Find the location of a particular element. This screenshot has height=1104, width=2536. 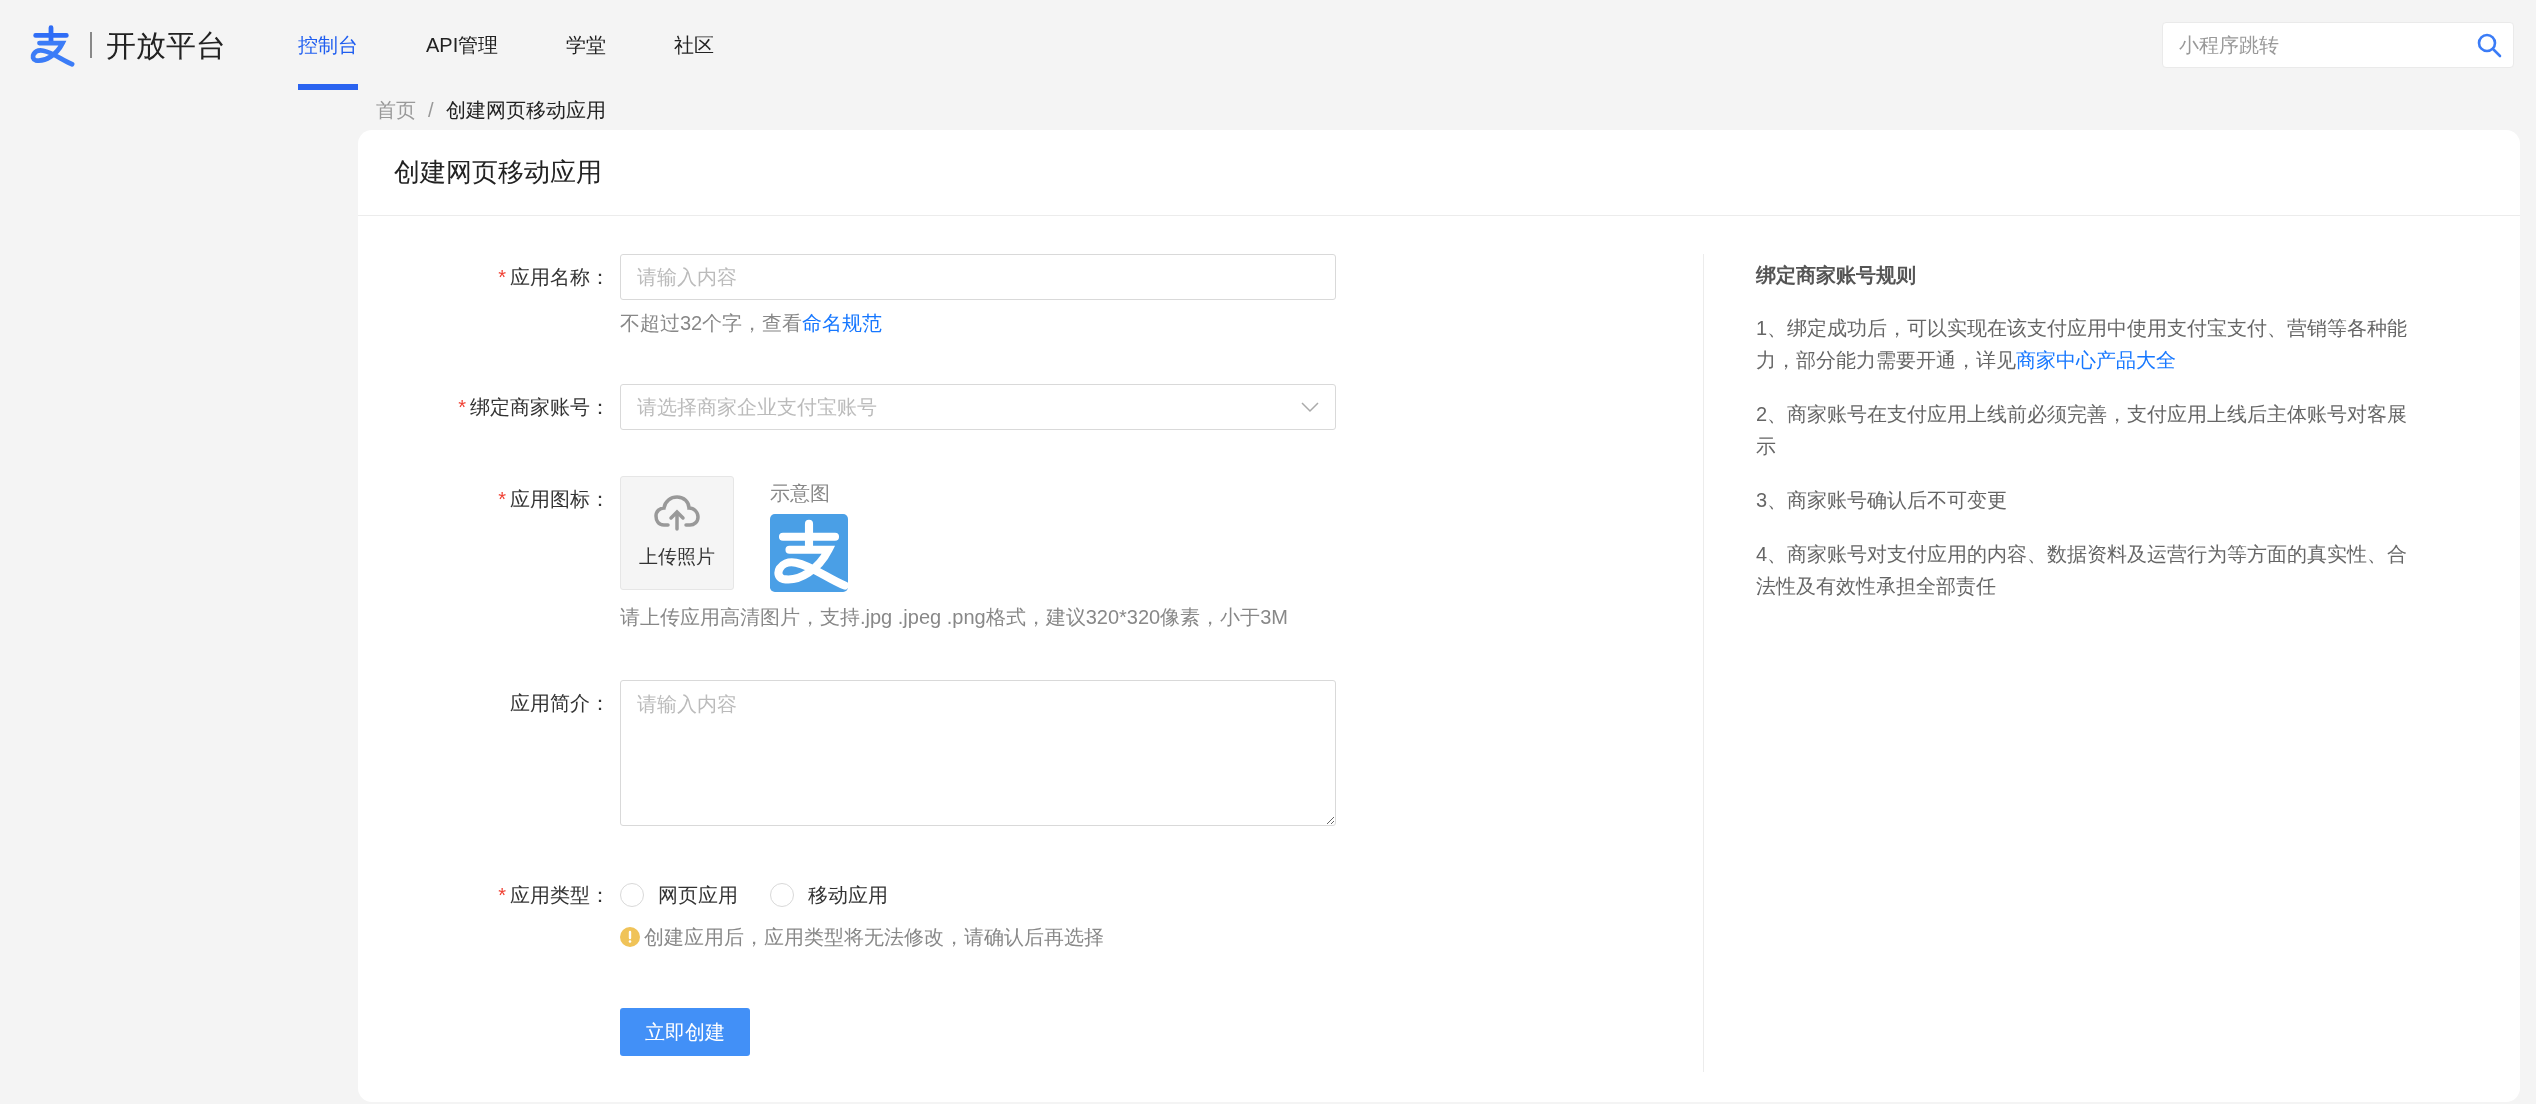

radio-option: 移动应用 is located at coordinates (829, 895).